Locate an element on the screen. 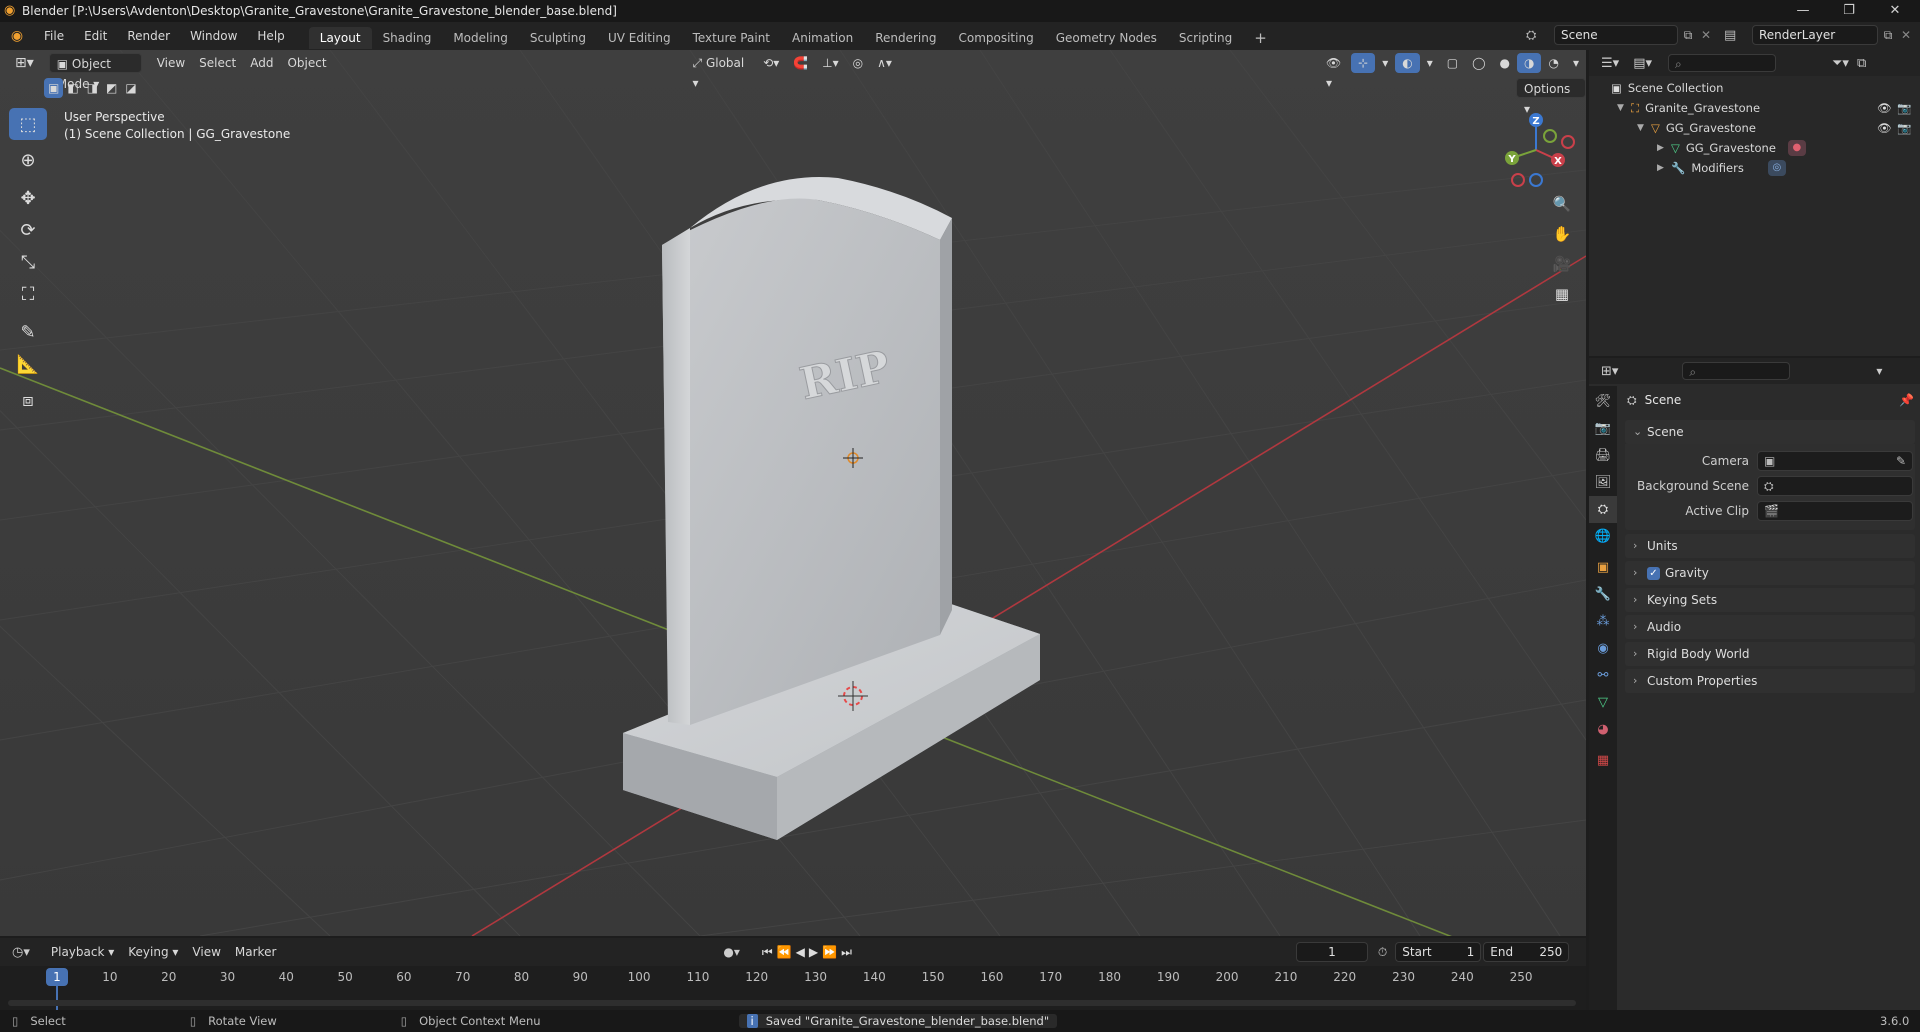 The image size is (1920, 1032). viewport-menu-select: Select is located at coordinates (217, 63).